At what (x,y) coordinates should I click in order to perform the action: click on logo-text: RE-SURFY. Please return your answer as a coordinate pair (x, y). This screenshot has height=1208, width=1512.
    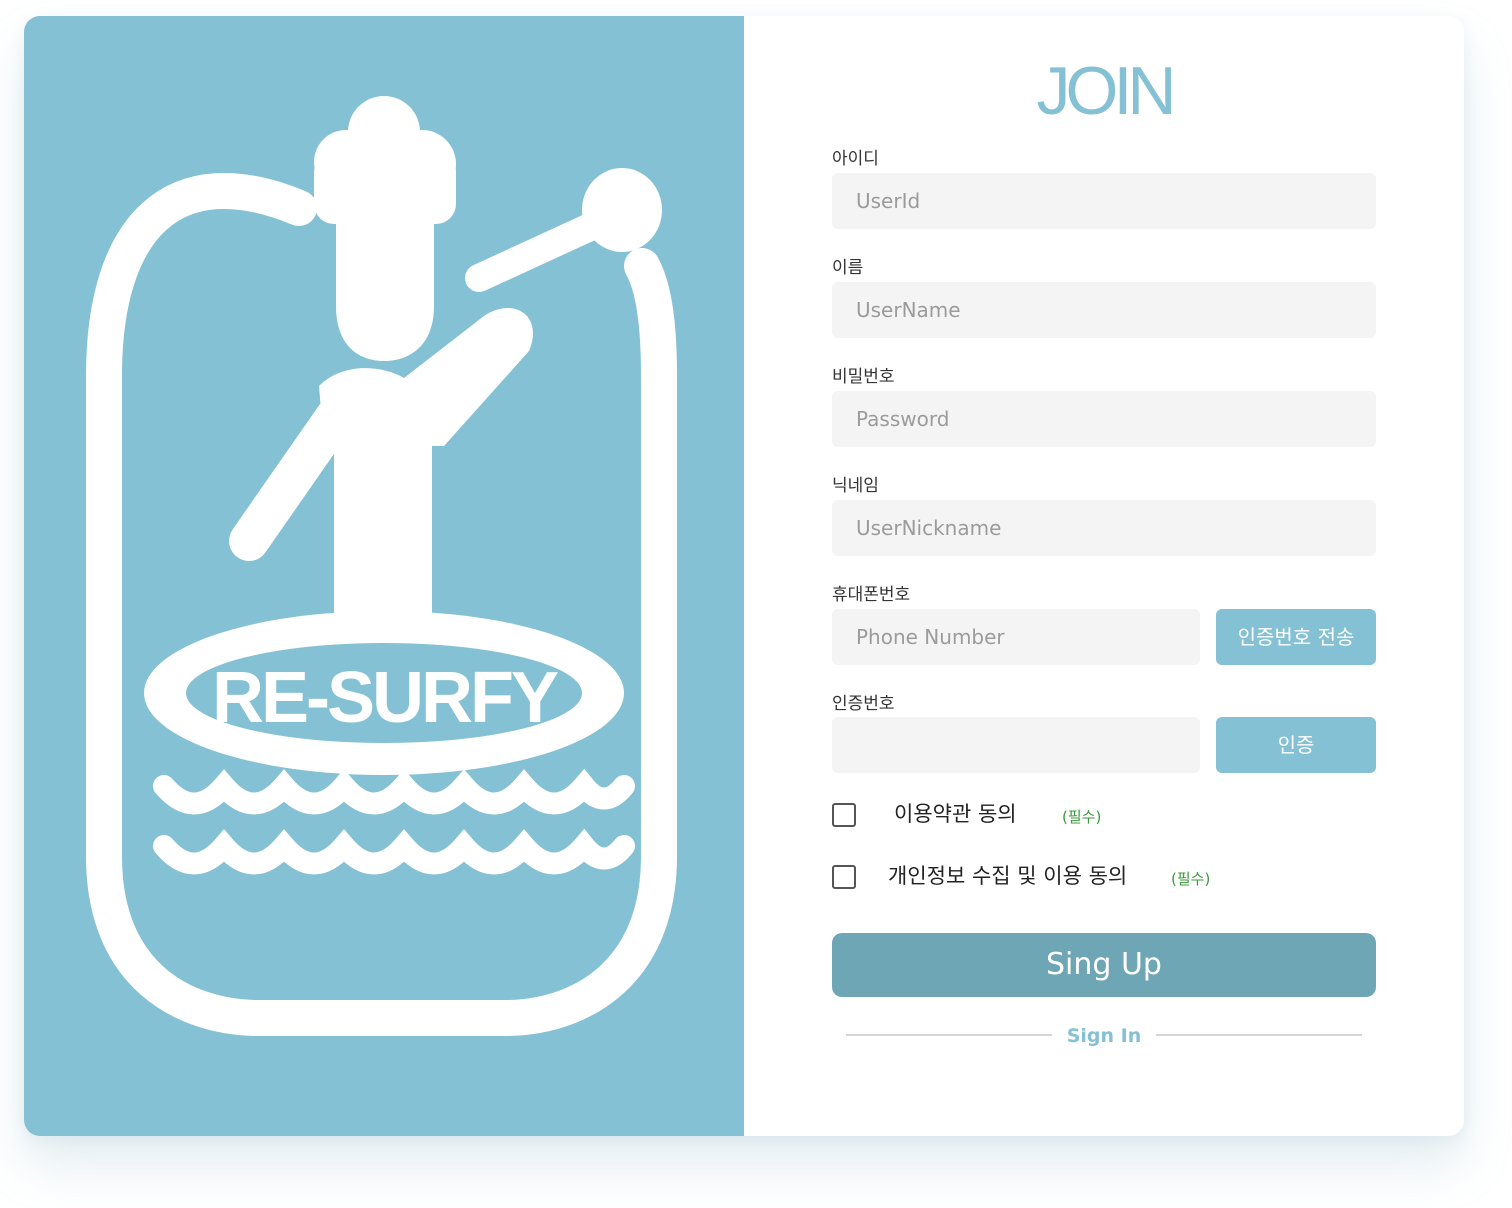
    Looking at the image, I should click on (385, 698).